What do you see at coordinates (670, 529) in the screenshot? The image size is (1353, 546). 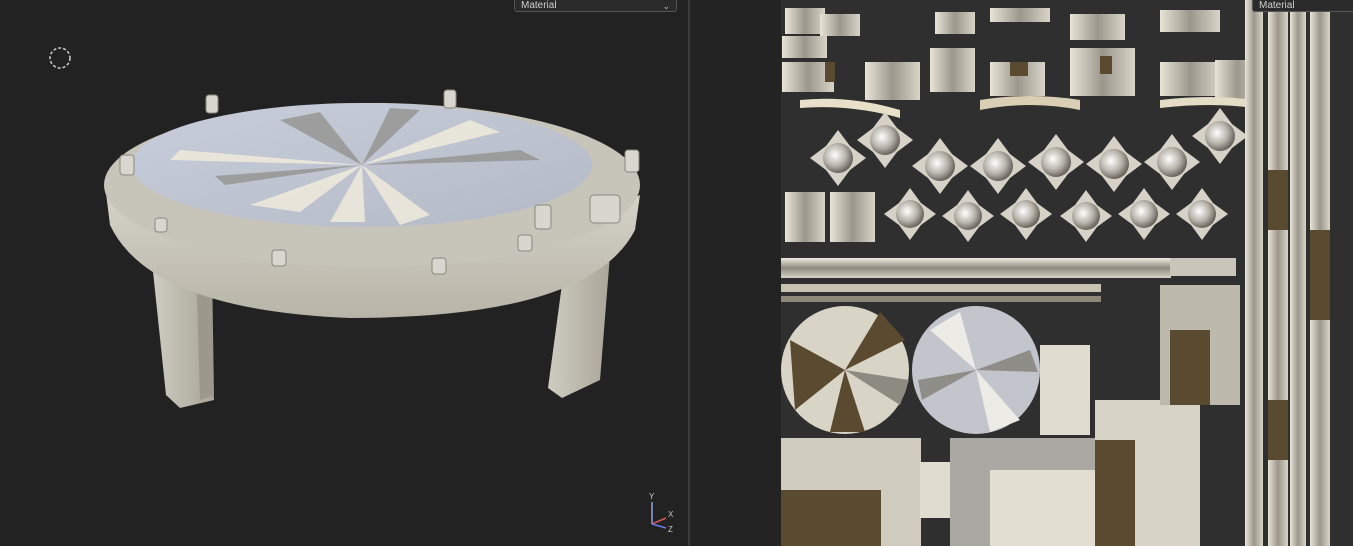 I see `gizmo-z-label: Z` at bounding box center [670, 529].